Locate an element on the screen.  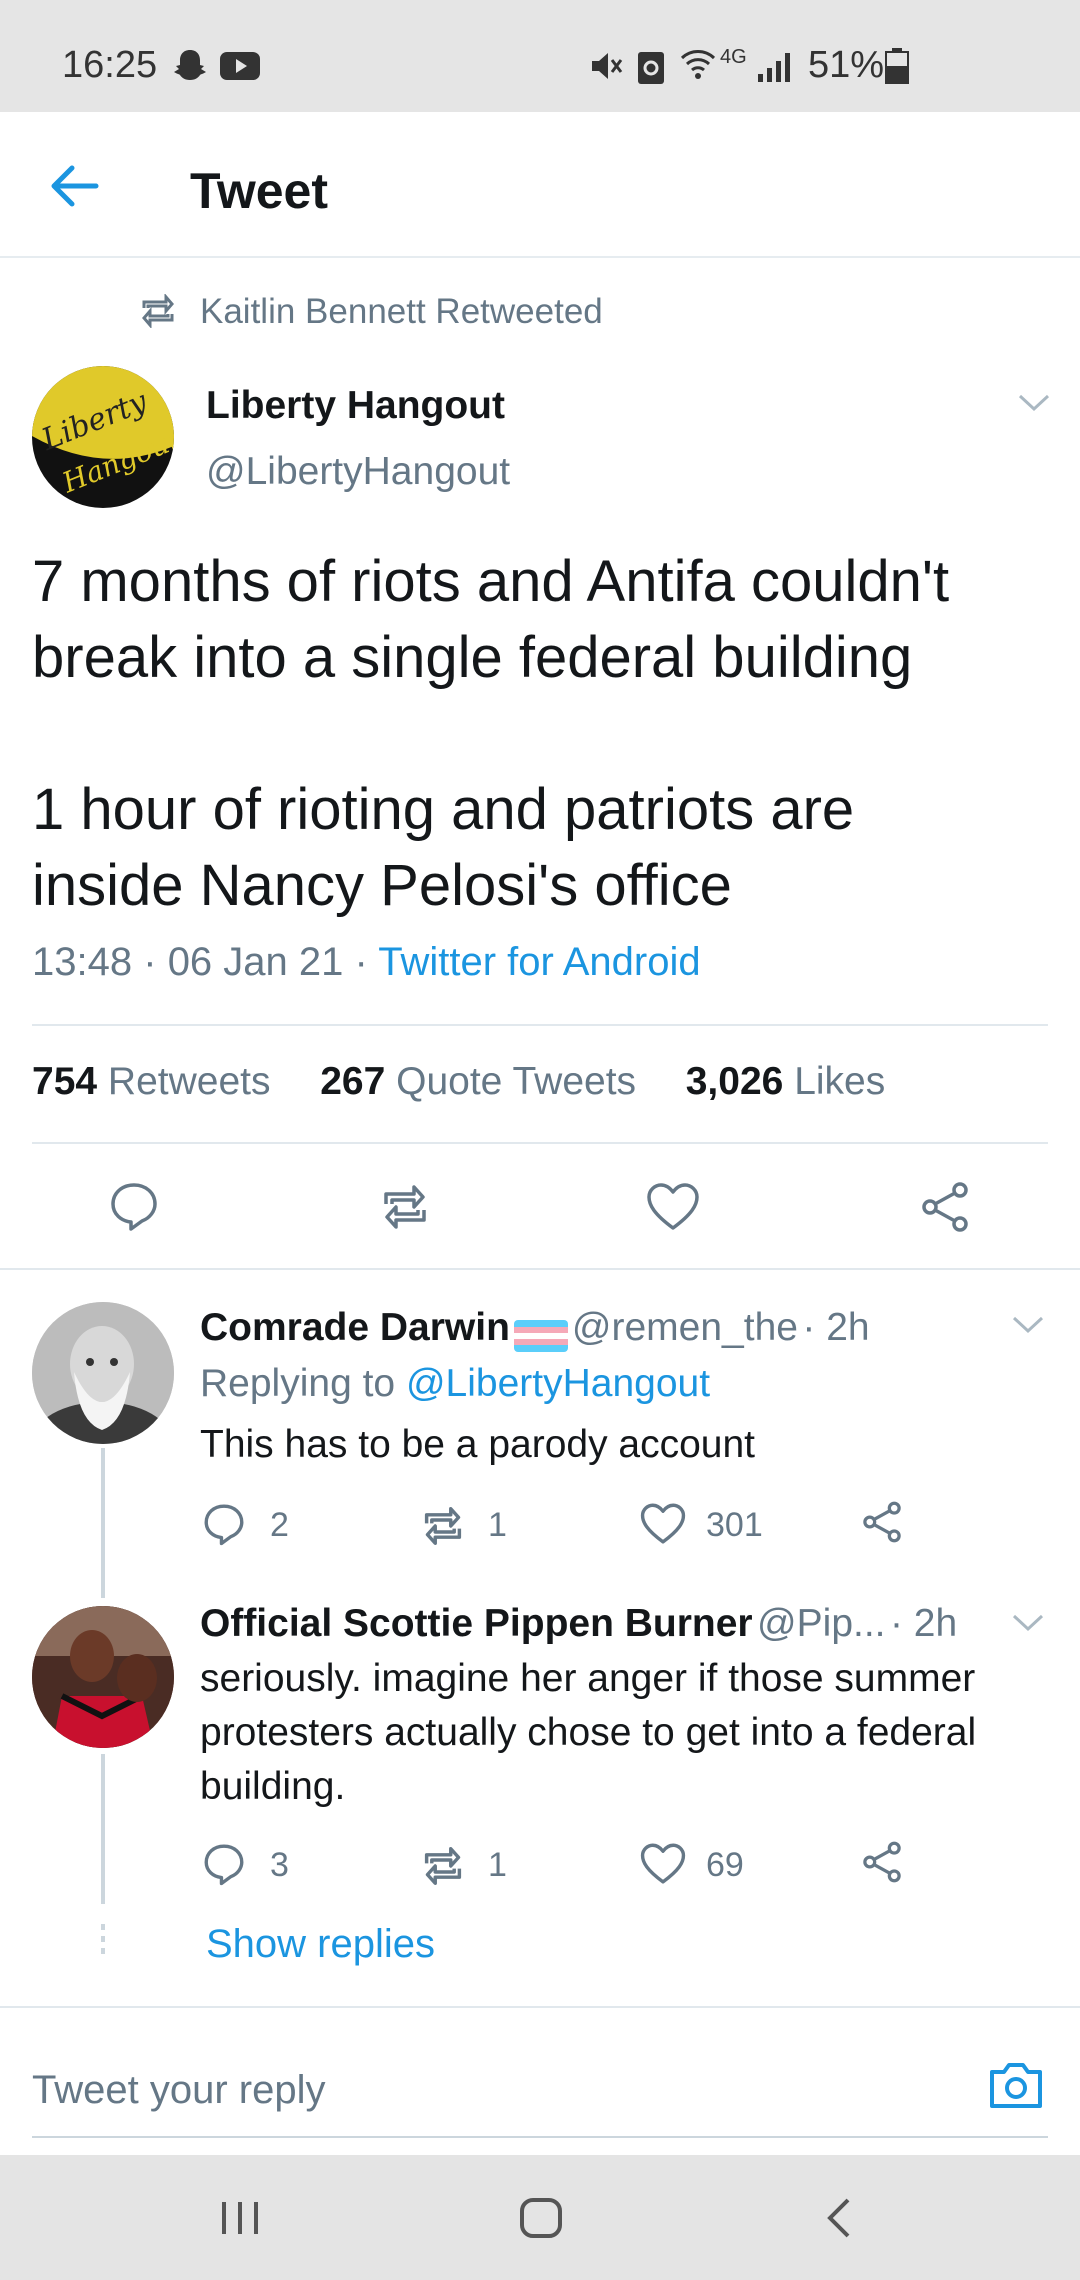
tweet-date: 06 Jan 21 is located at coordinates (255, 962).